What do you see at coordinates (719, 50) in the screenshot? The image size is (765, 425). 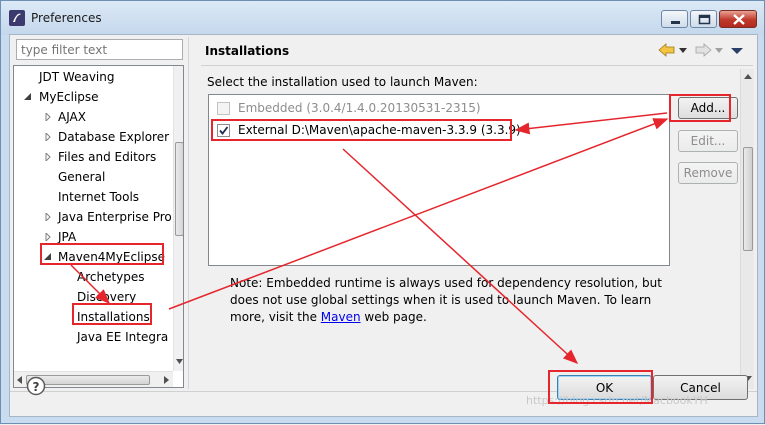 I see `forward-menu-chevron-icon` at bounding box center [719, 50].